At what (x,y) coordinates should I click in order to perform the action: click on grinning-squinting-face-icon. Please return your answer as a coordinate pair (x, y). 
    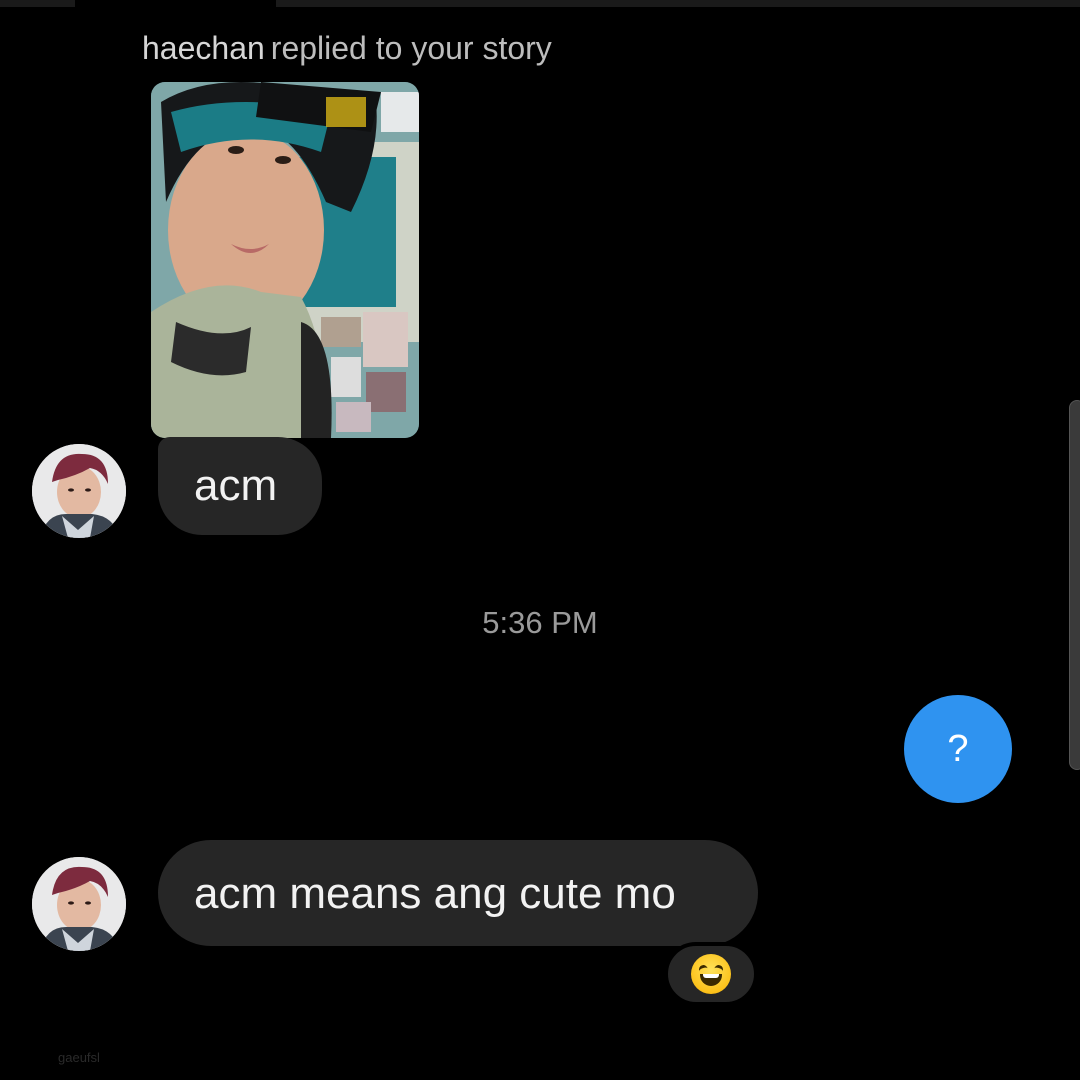
    Looking at the image, I should click on (711, 974).